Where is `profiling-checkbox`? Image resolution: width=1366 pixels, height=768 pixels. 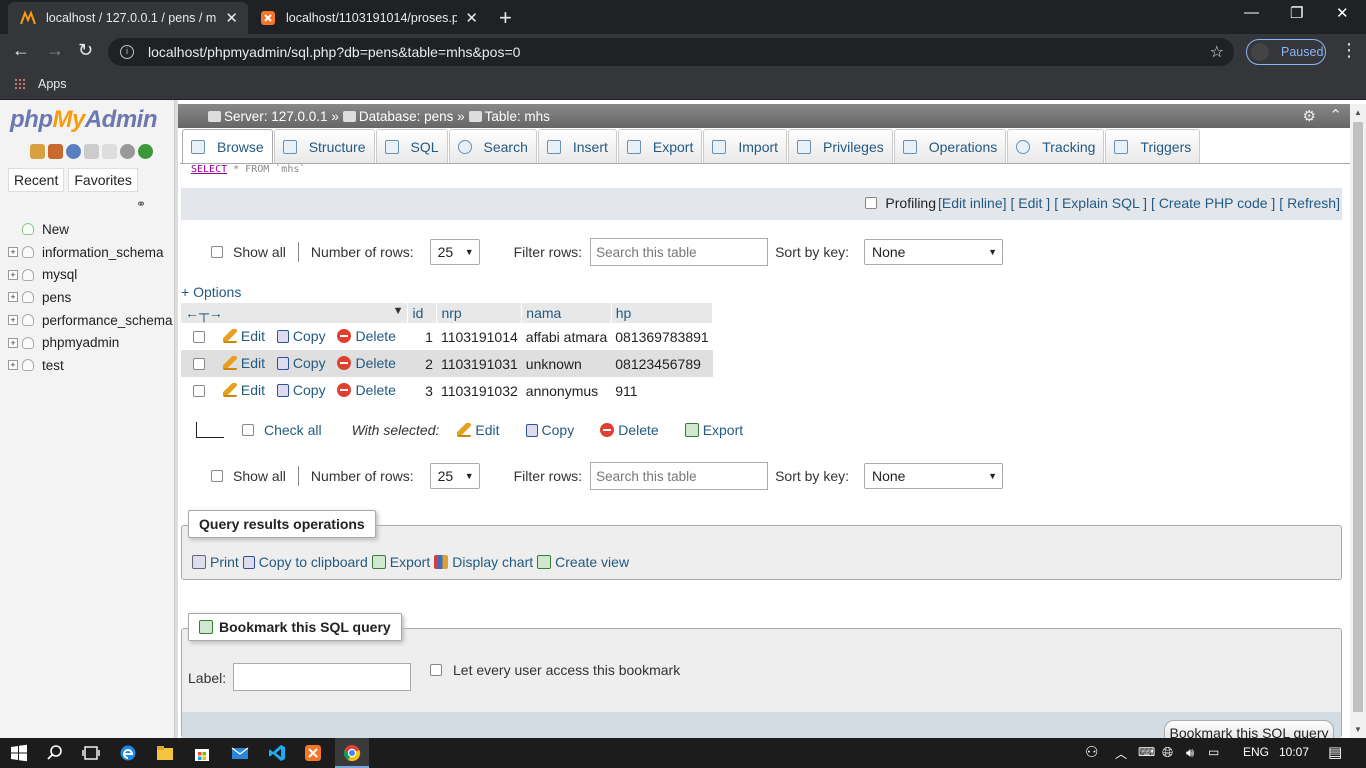
profiling-checkbox is located at coordinates (871, 203).